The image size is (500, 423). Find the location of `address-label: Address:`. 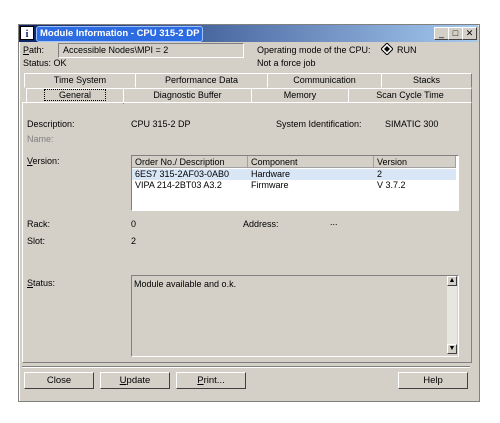

address-label: Address: is located at coordinates (261, 224).